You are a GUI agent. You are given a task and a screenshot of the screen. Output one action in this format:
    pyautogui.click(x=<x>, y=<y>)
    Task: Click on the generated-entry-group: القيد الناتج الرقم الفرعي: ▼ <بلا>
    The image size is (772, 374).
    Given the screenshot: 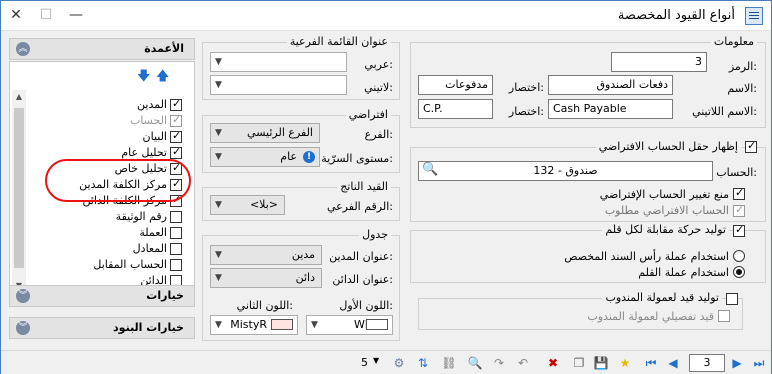 What is the action you would take?
    pyautogui.click(x=301, y=200)
    